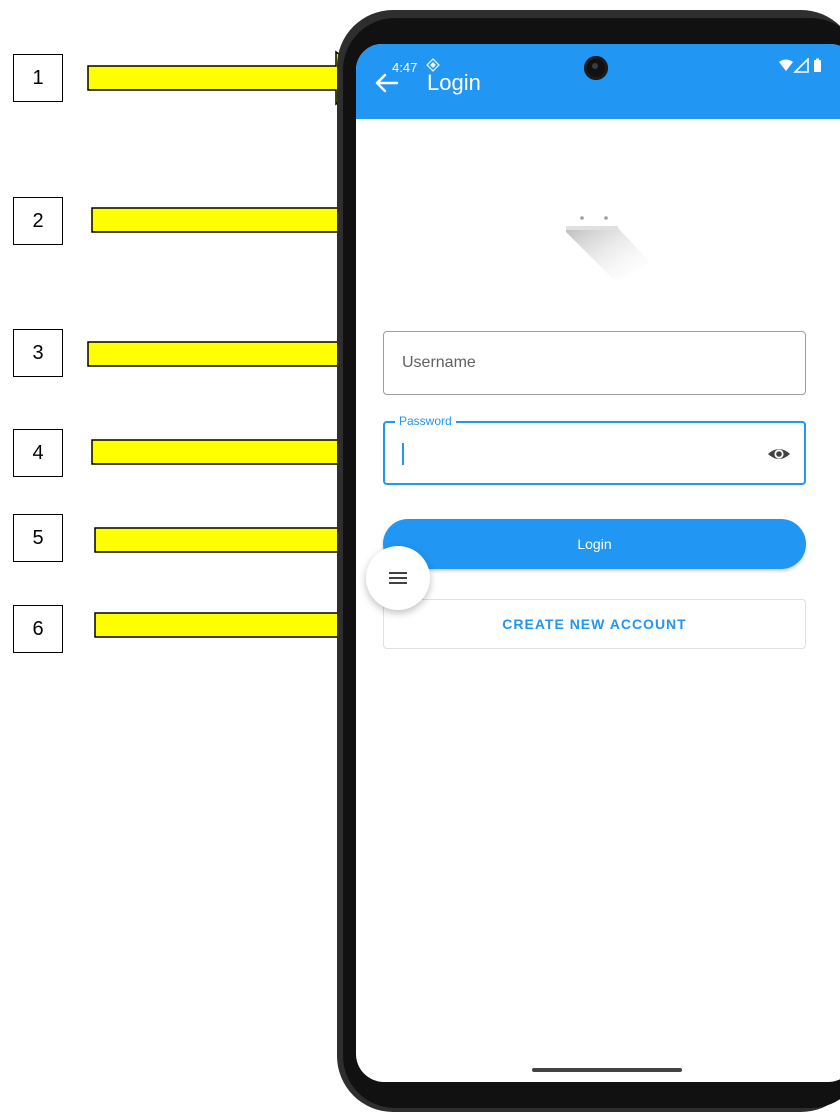  What do you see at coordinates (786, 65) in the screenshot?
I see `wifi-icon` at bounding box center [786, 65].